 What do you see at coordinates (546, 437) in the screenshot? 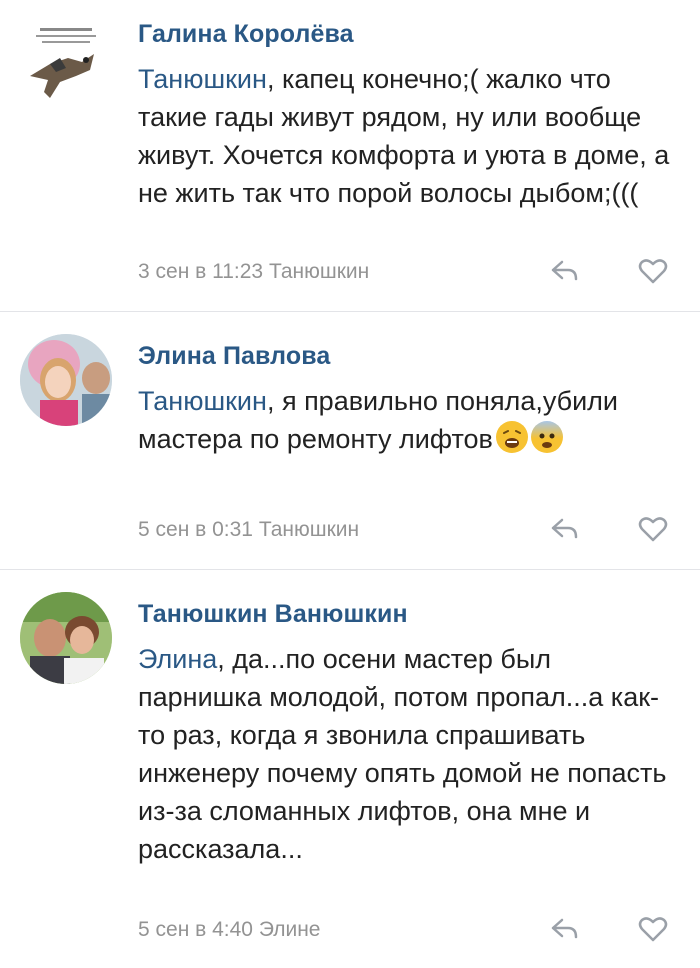
I see `fearful-face-emoji` at bounding box center [546, 437].